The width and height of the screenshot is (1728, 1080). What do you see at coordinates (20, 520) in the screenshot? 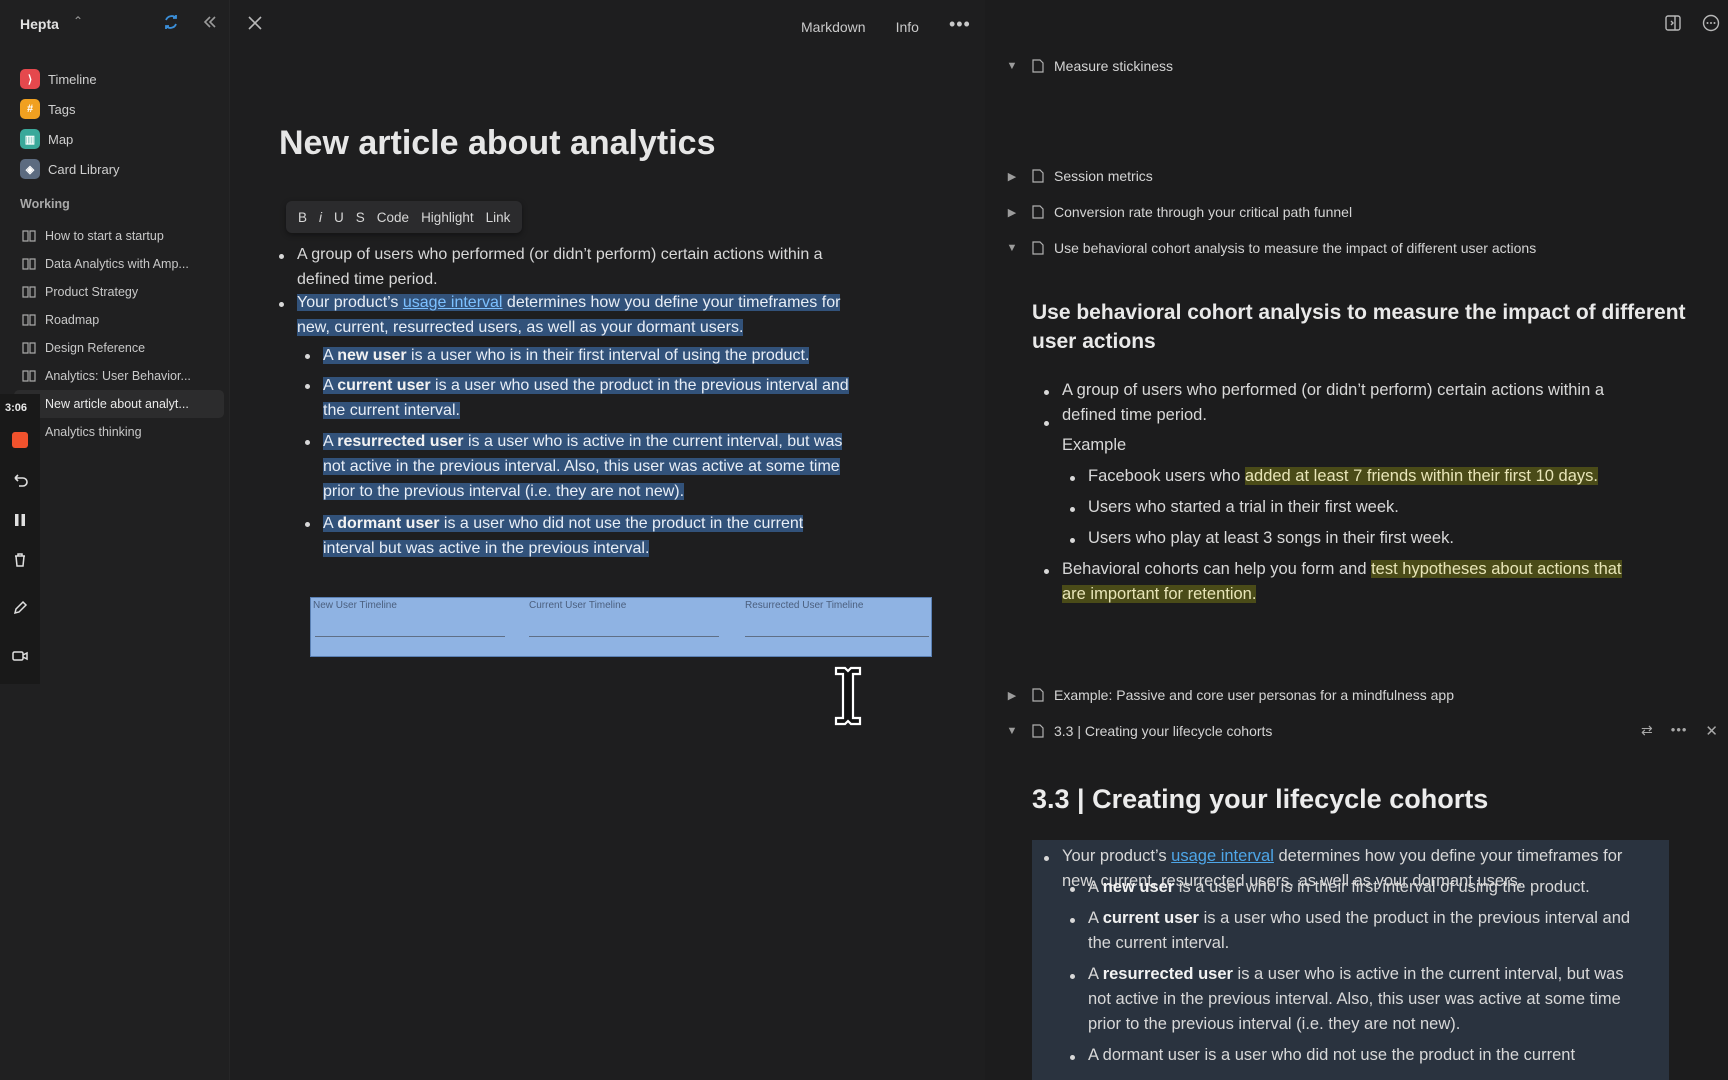
I see `pause-icon` at bounding box center [20, 520].